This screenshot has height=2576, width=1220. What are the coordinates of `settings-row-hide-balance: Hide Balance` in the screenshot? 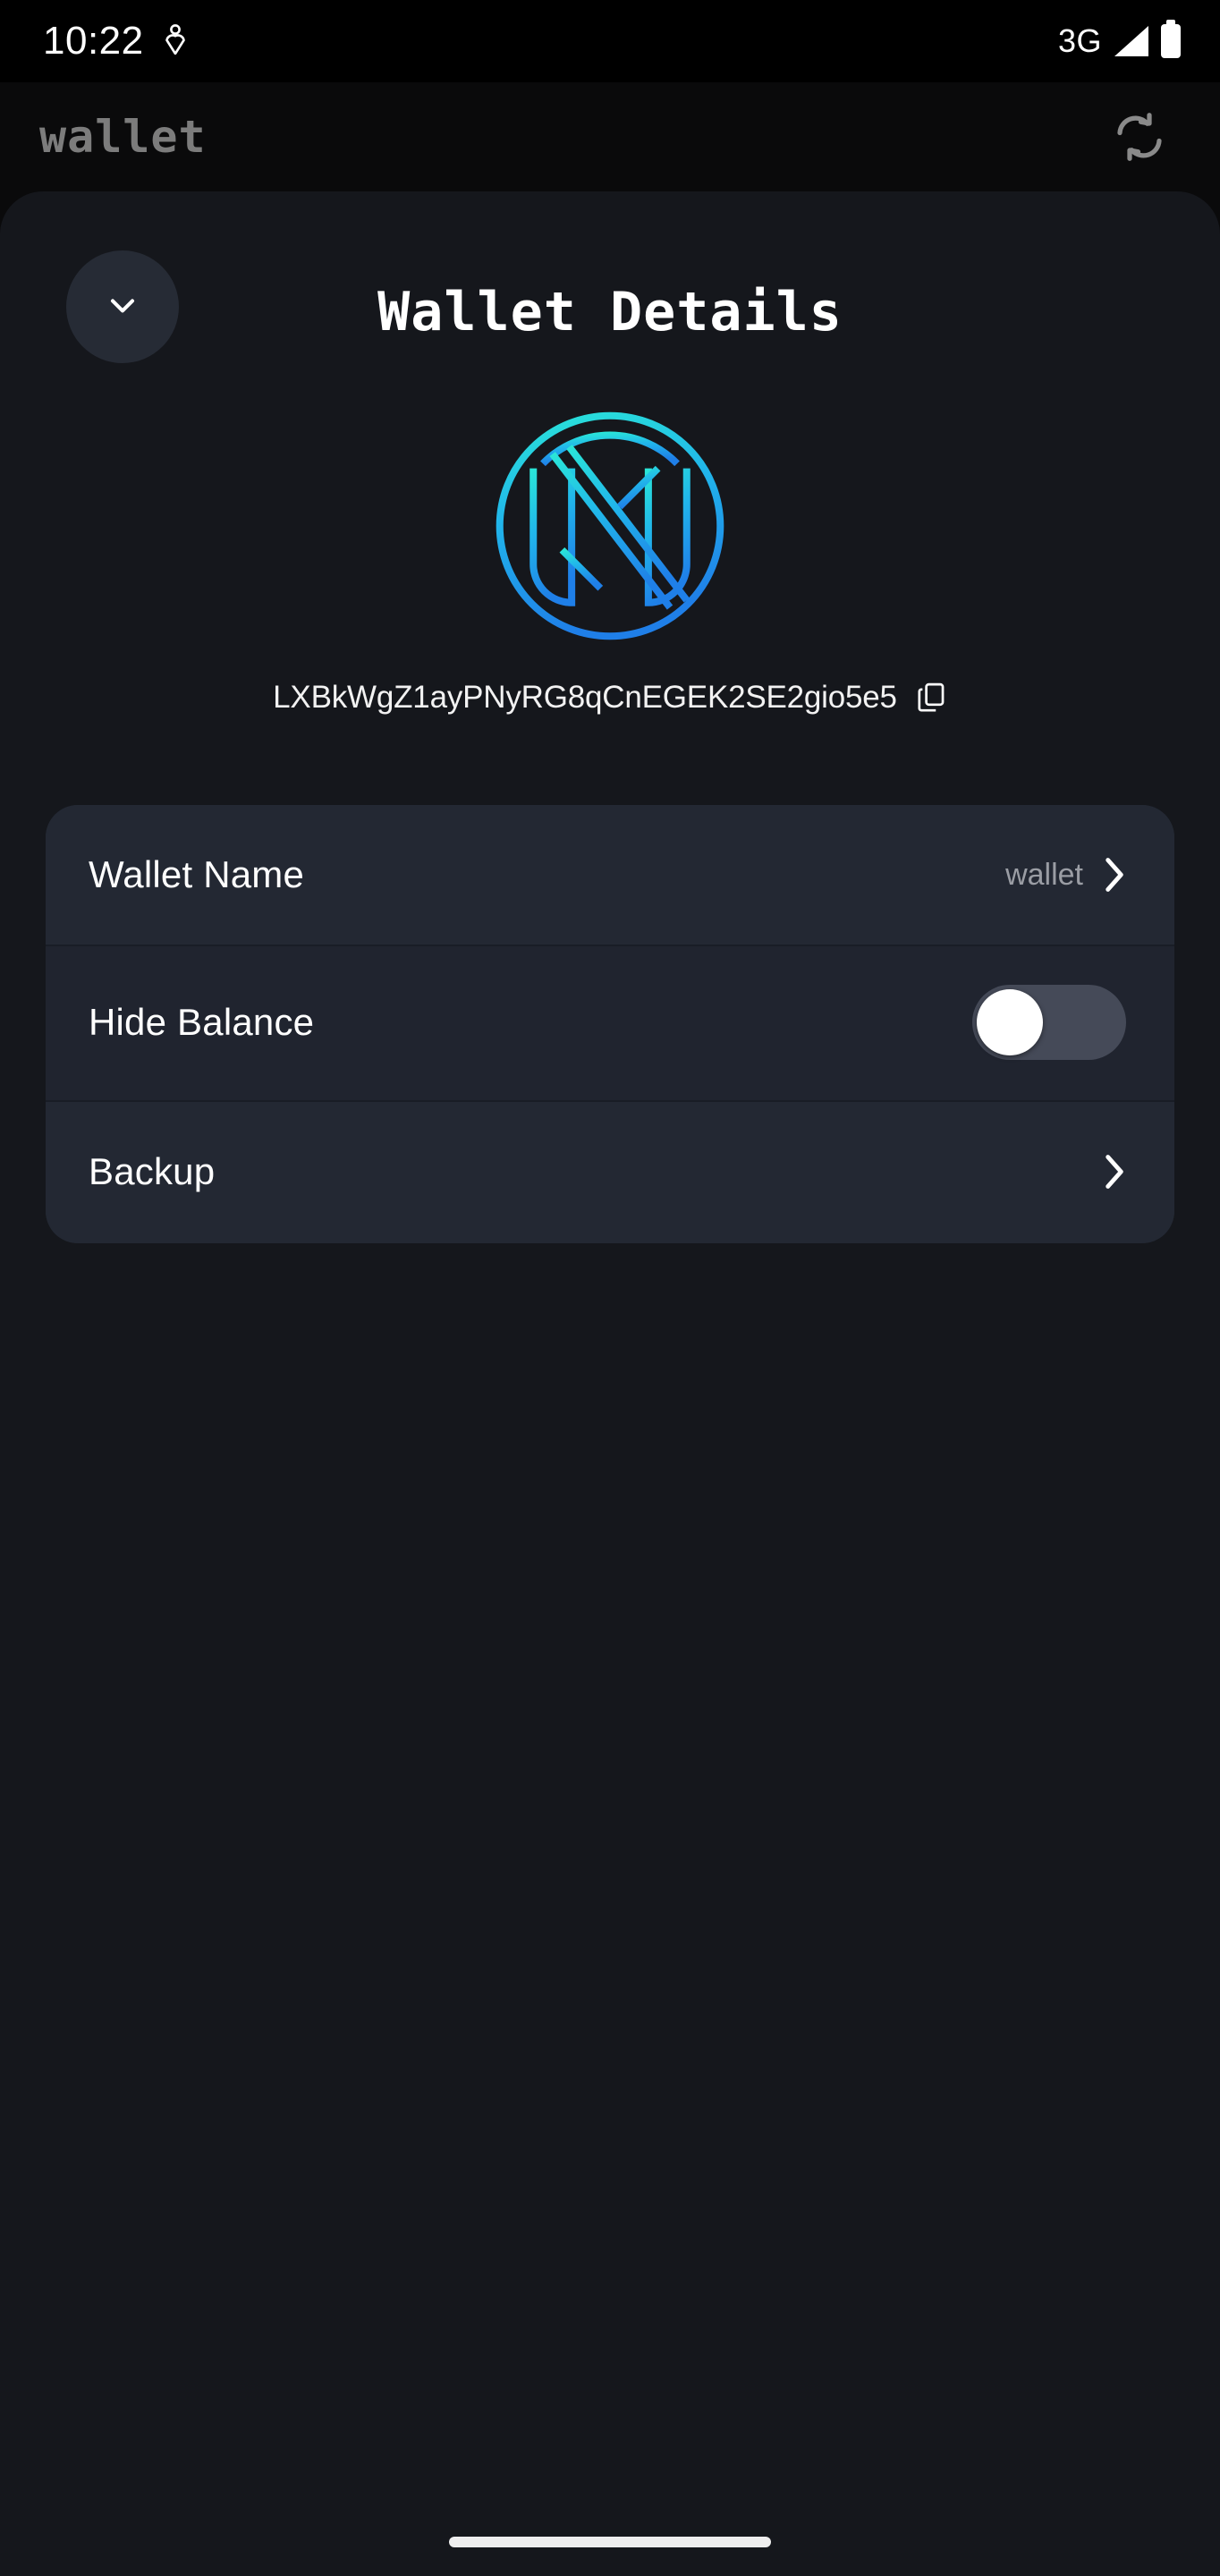 It's located at (610, 1022).